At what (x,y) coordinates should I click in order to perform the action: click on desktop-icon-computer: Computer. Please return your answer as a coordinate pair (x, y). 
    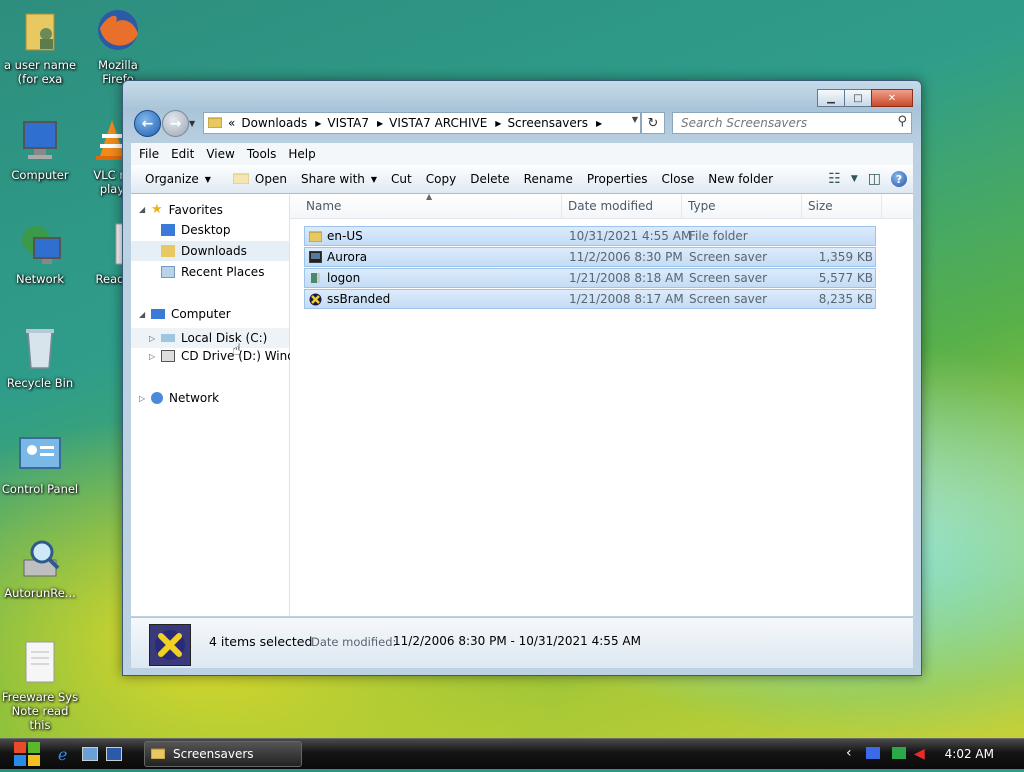
    Looking at the image, I should click on (40, 150).